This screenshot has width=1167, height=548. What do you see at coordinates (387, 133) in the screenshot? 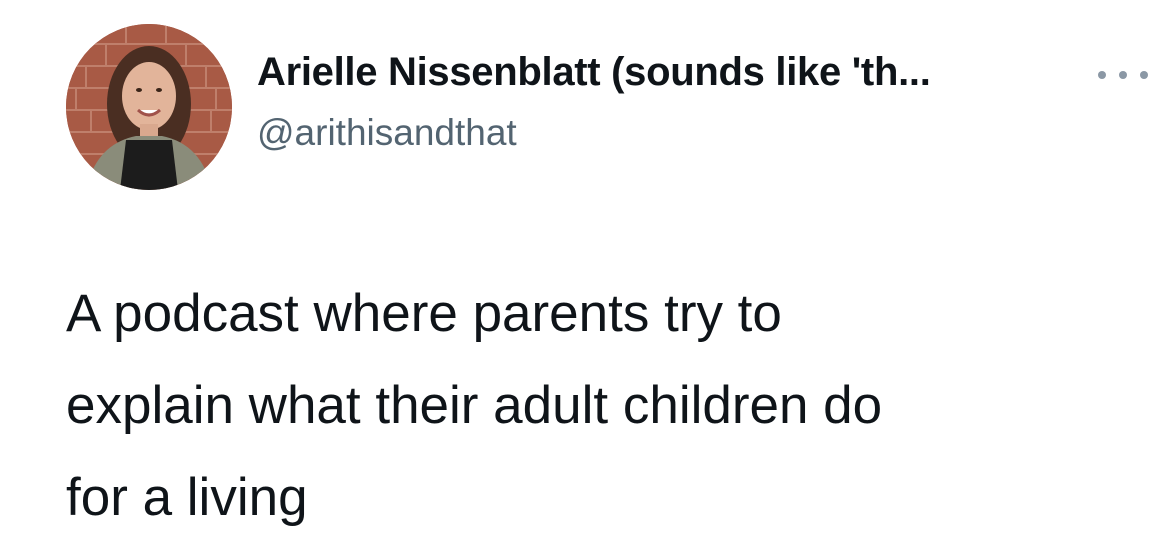
I see `author-handle: @arithisandthat` at bounding box center [387, 133].